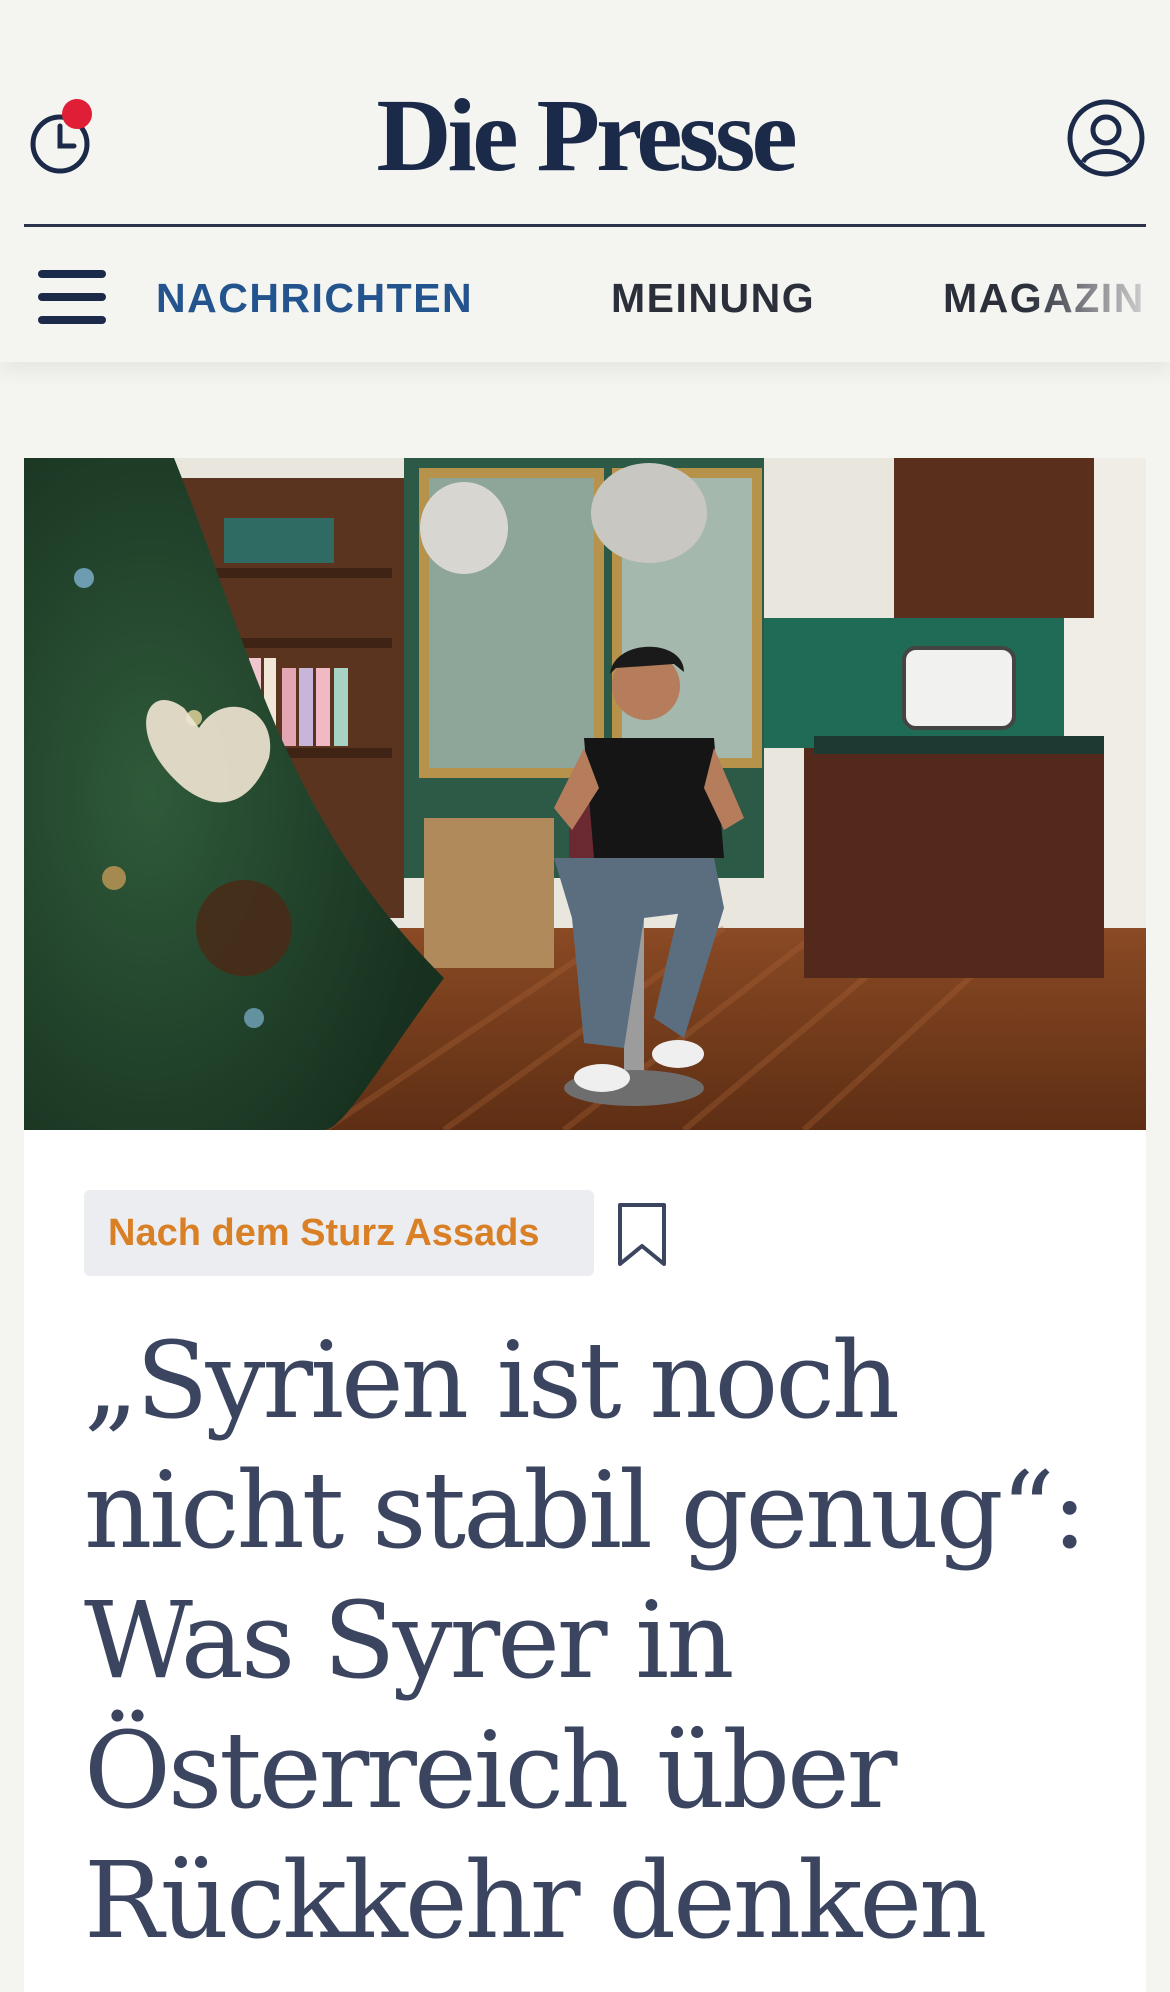 This screenshot has width=1170, height=1992. Describe the element at coordinates (585, 225) in the screenshot. I see `header-divider` at that location.